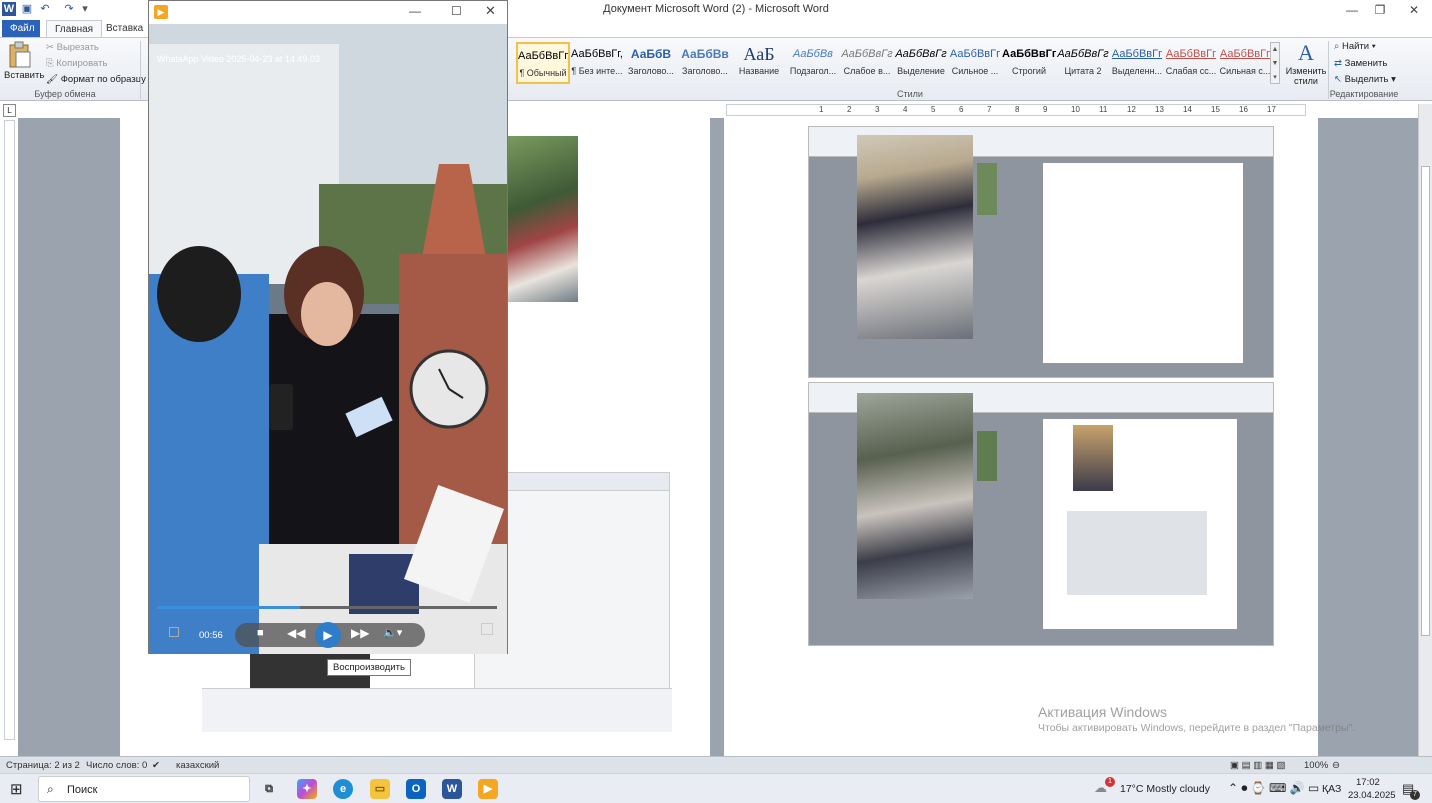 The height and width of the screenshot is (803, 1432). Describe the element at coordinates (1414, 10) in the screenshot. I see `close-button: ✕` at that location.